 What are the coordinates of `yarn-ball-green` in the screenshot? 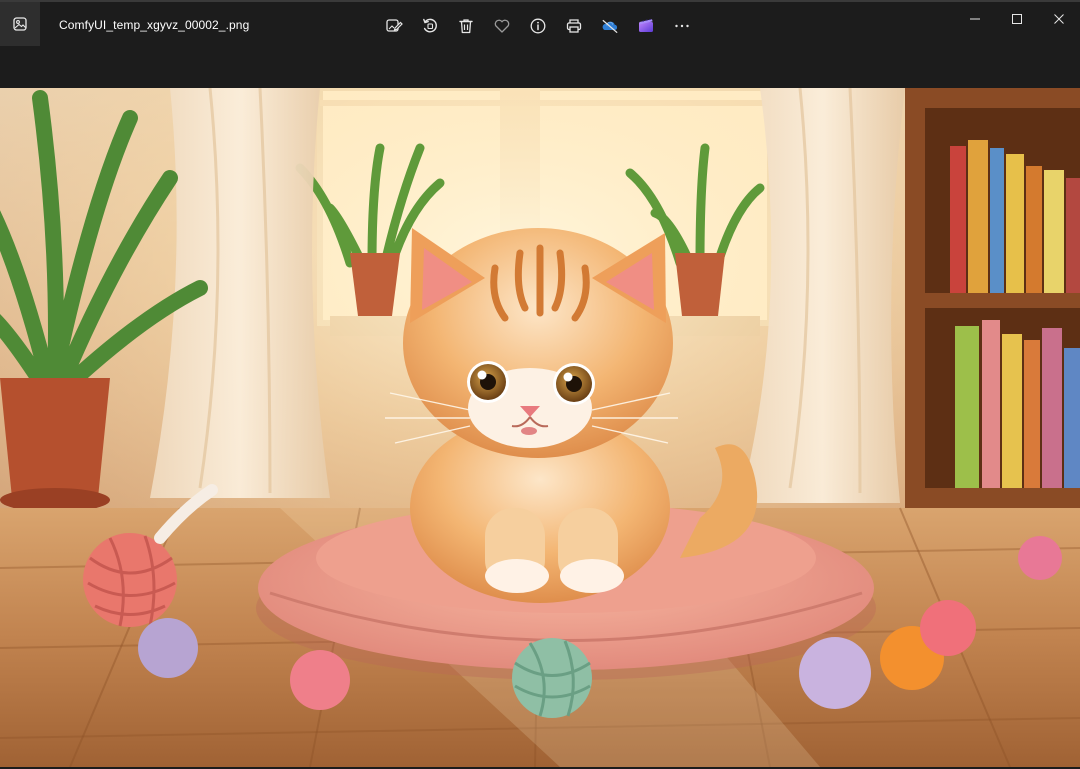 It's located at (552, 678).